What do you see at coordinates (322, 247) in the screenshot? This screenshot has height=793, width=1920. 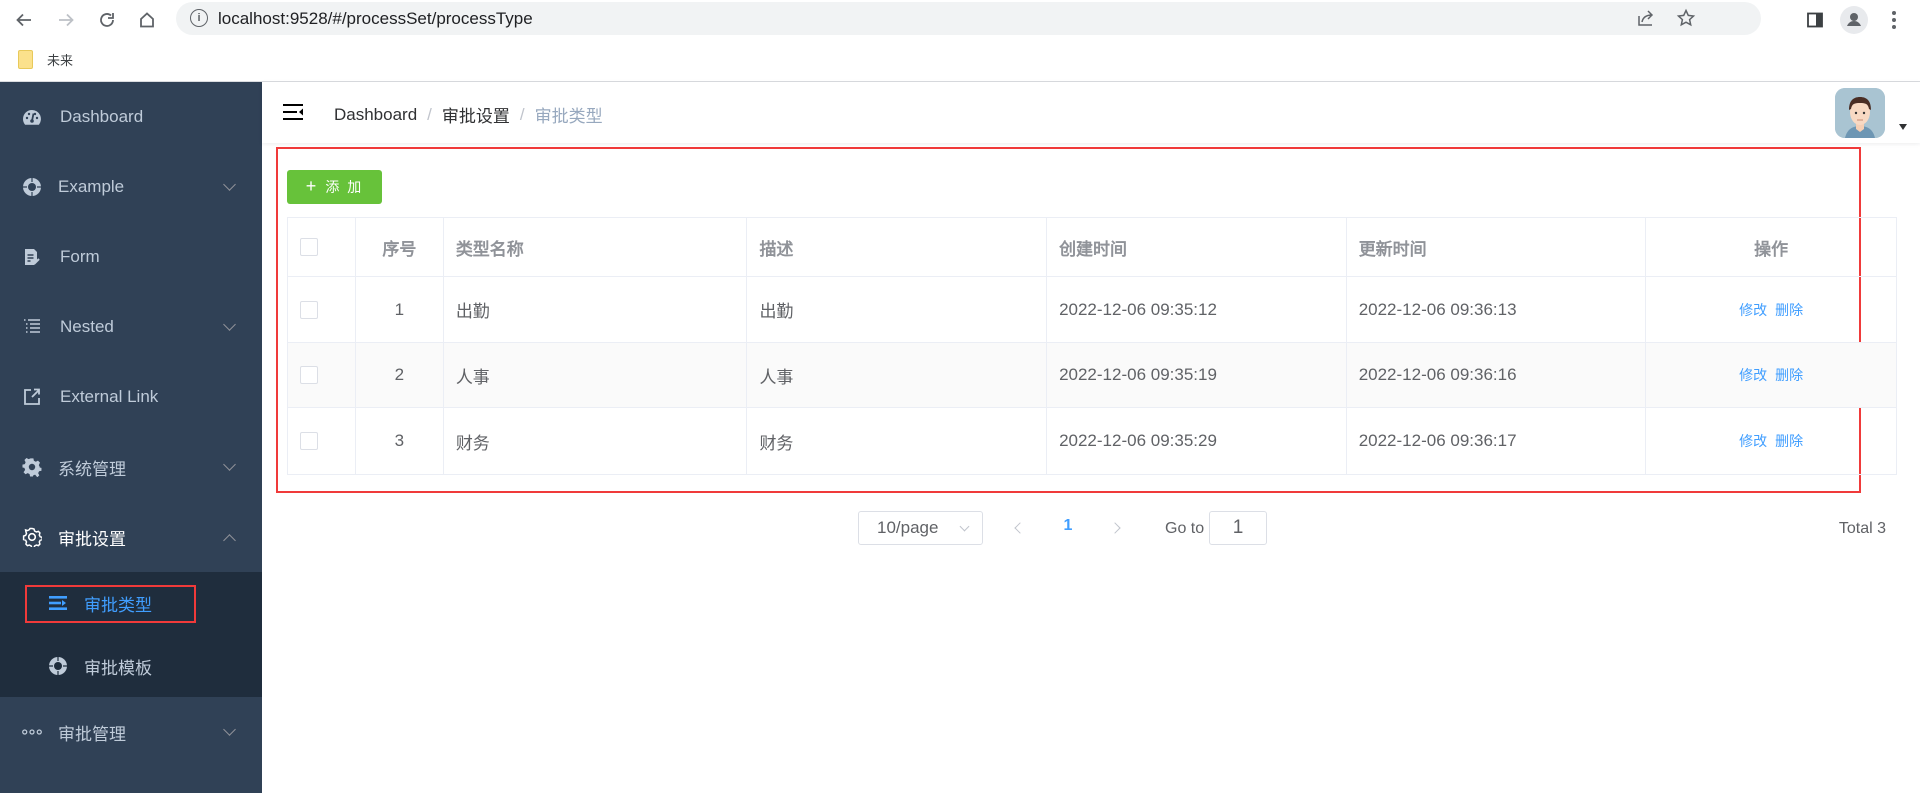 I see `header-select-all` at bounding box center [322, 247].